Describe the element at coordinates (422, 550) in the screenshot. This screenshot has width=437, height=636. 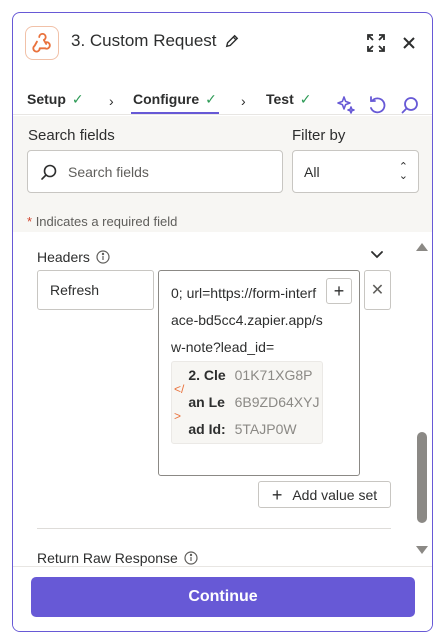
I see `scroll-down-arrow` at that location.